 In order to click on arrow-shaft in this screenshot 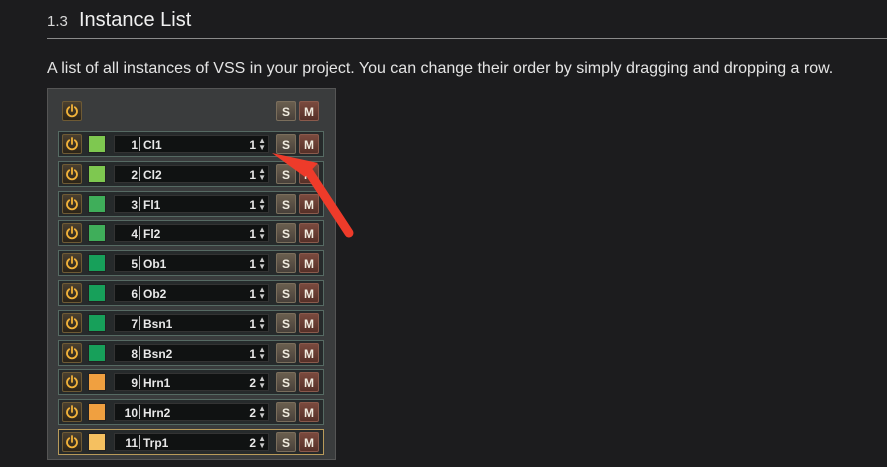, I will do `click(329, 202)`.